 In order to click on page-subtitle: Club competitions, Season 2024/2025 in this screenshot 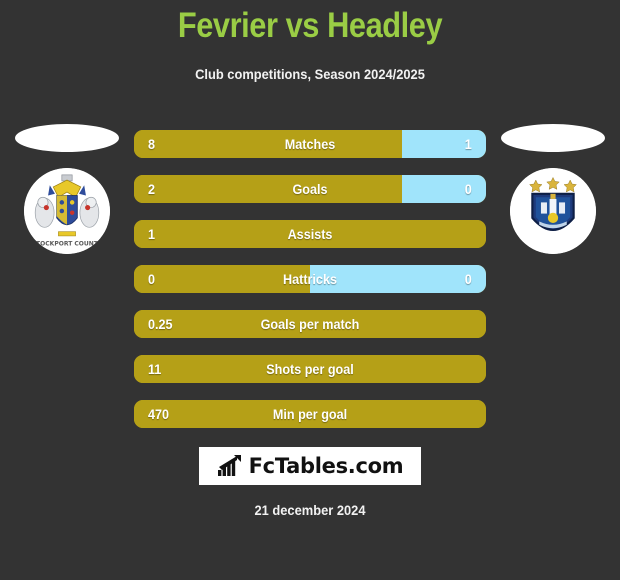, I will do `click(310, 74)`.